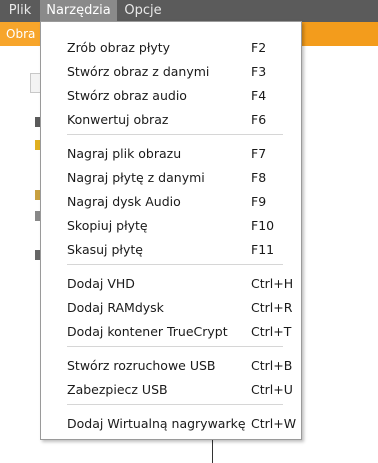 Image resolution: width=378 pixels, height=463 pixels. I want to click on menu-item-shortcut: F8, so click(259, 177).